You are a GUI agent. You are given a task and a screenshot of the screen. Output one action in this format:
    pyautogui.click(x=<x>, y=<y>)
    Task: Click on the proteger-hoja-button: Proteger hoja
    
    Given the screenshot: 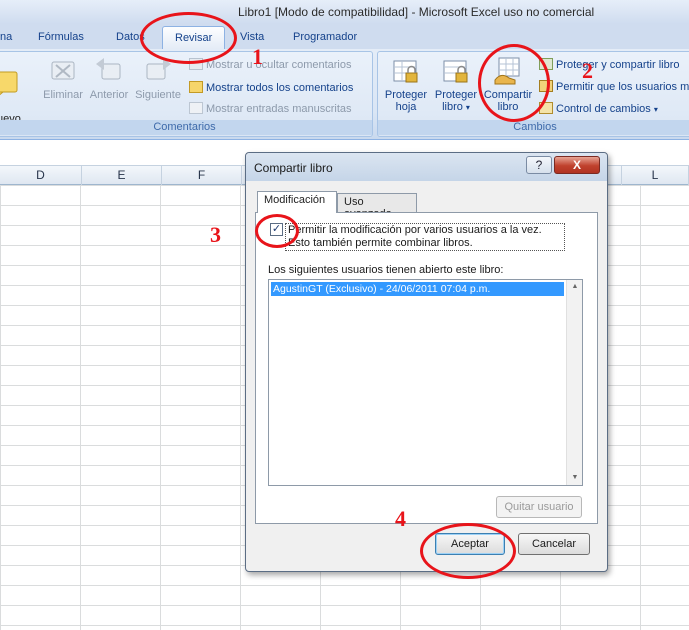 What is the action you would take?
    pyautogui.click(x=406, y=84)
    